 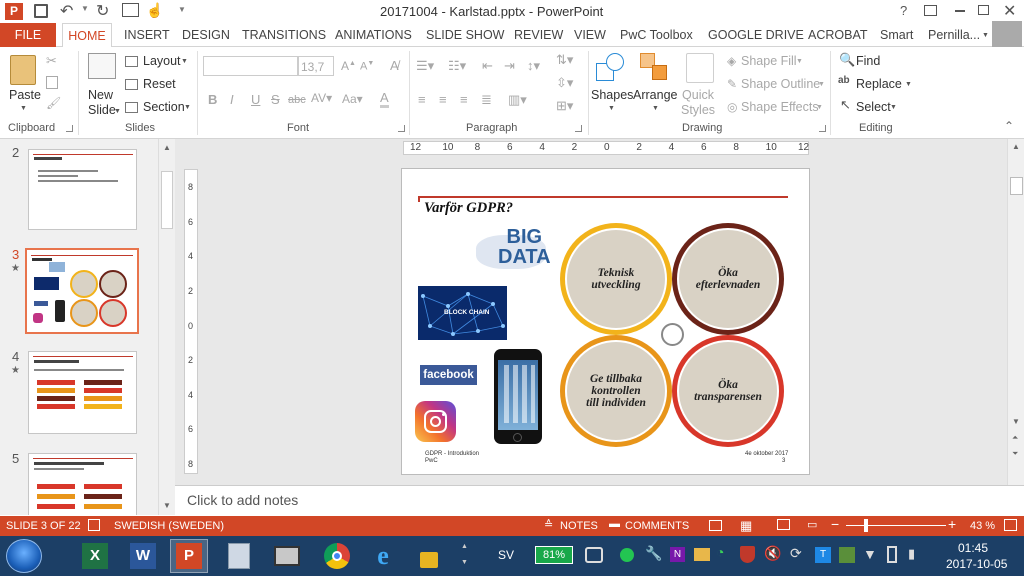 What do you see at coordinates (297, 100) in the screenshot?
I see `text-shadow-button: abc` at bounding box center [297, 100].